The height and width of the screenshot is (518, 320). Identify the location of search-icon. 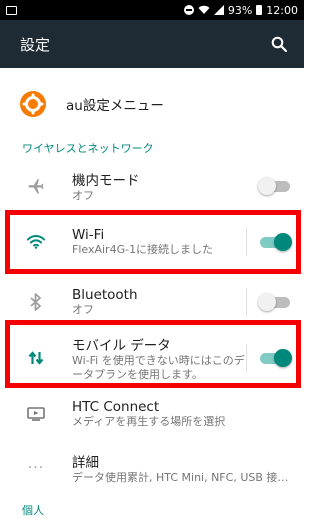
(279, 44).